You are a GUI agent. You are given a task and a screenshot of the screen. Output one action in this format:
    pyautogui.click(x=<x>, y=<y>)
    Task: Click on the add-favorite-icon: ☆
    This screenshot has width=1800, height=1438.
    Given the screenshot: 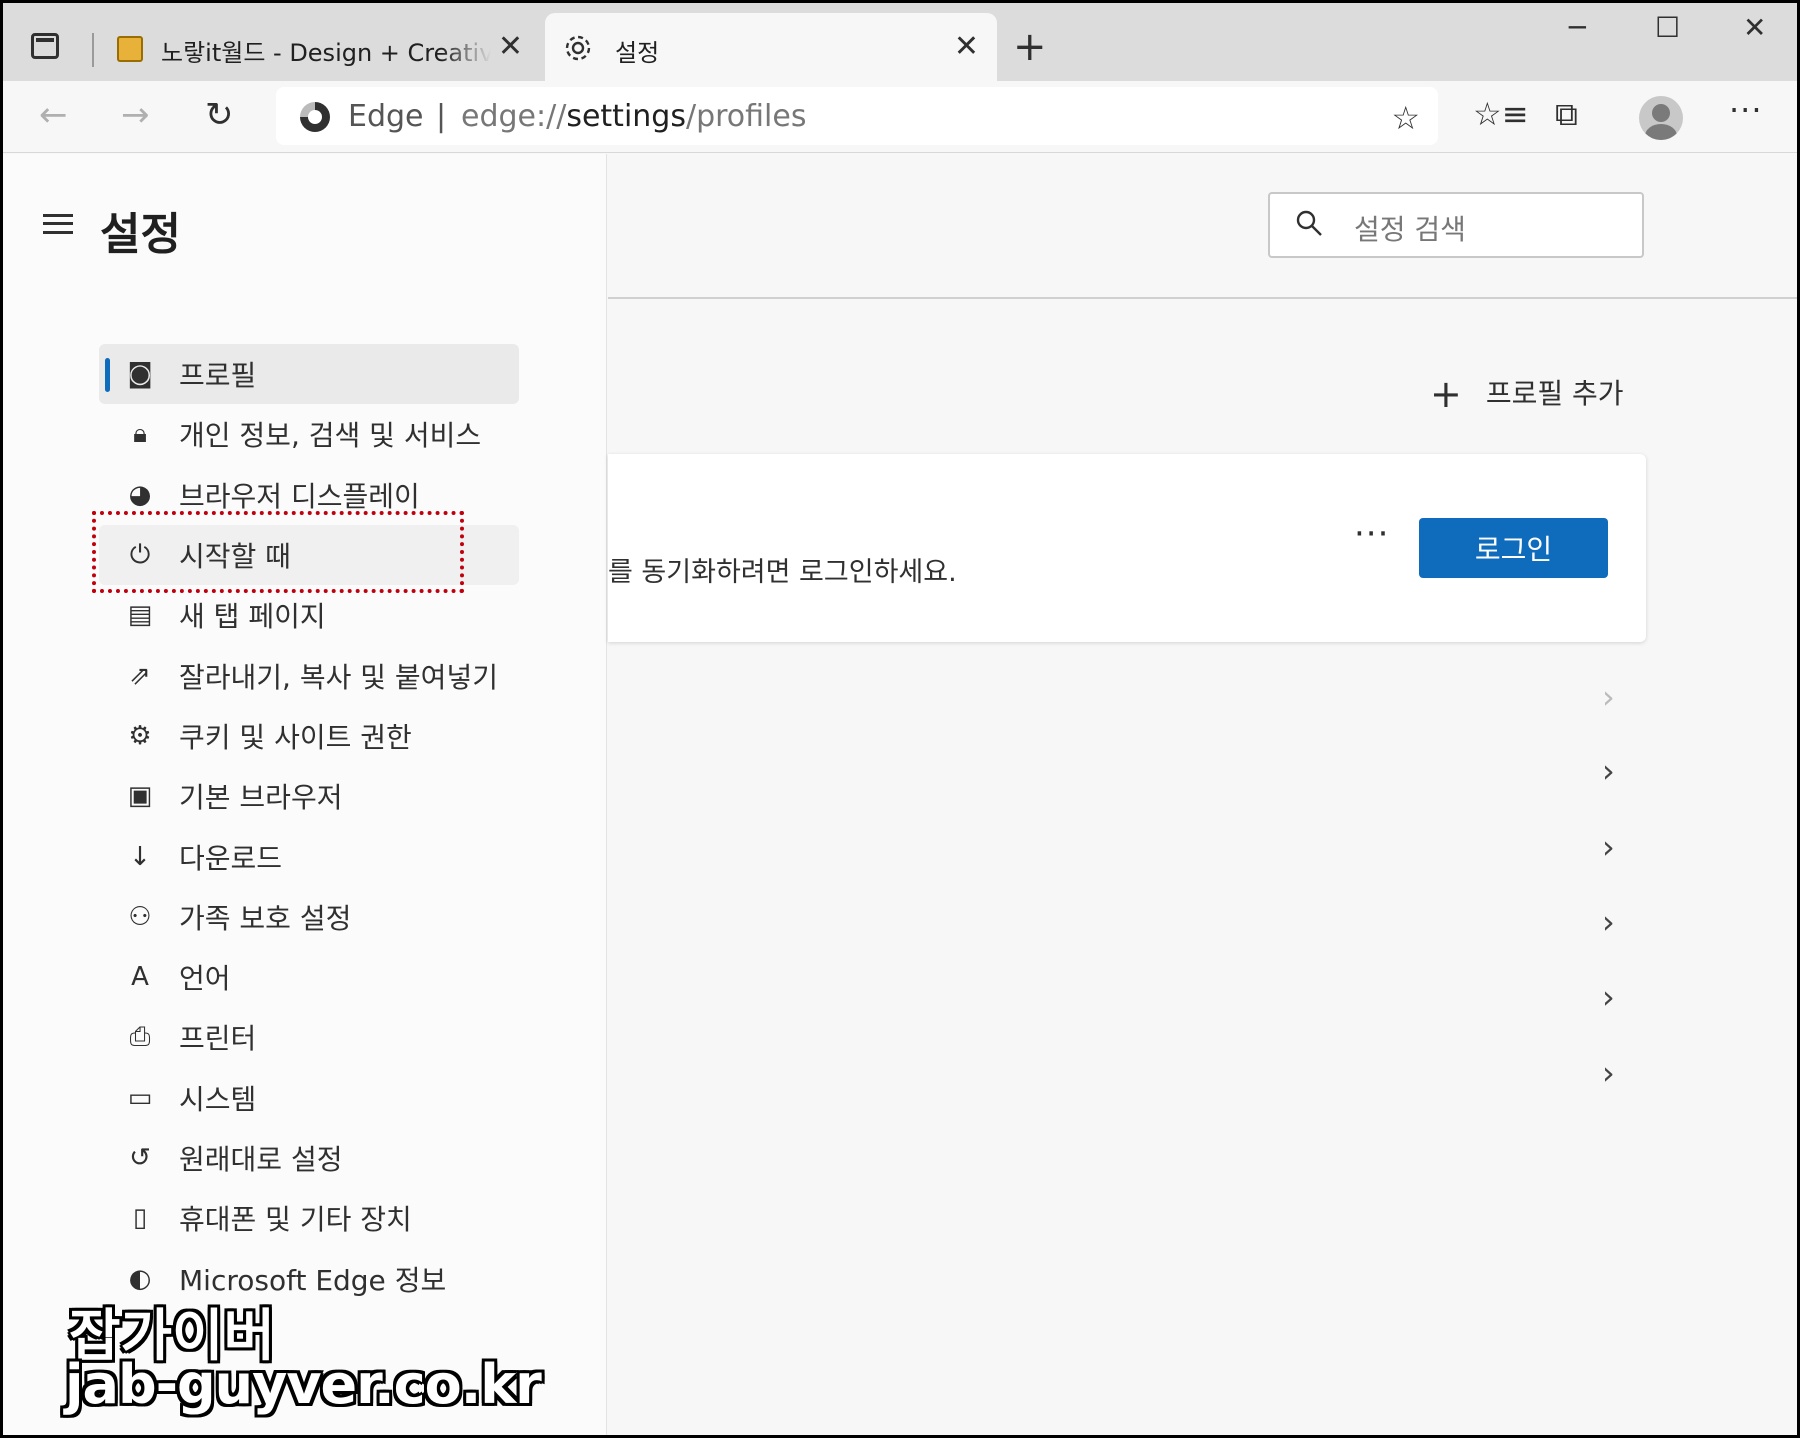 What is the action you would take?
    pyautogui.click(x=1405, y=118)
    